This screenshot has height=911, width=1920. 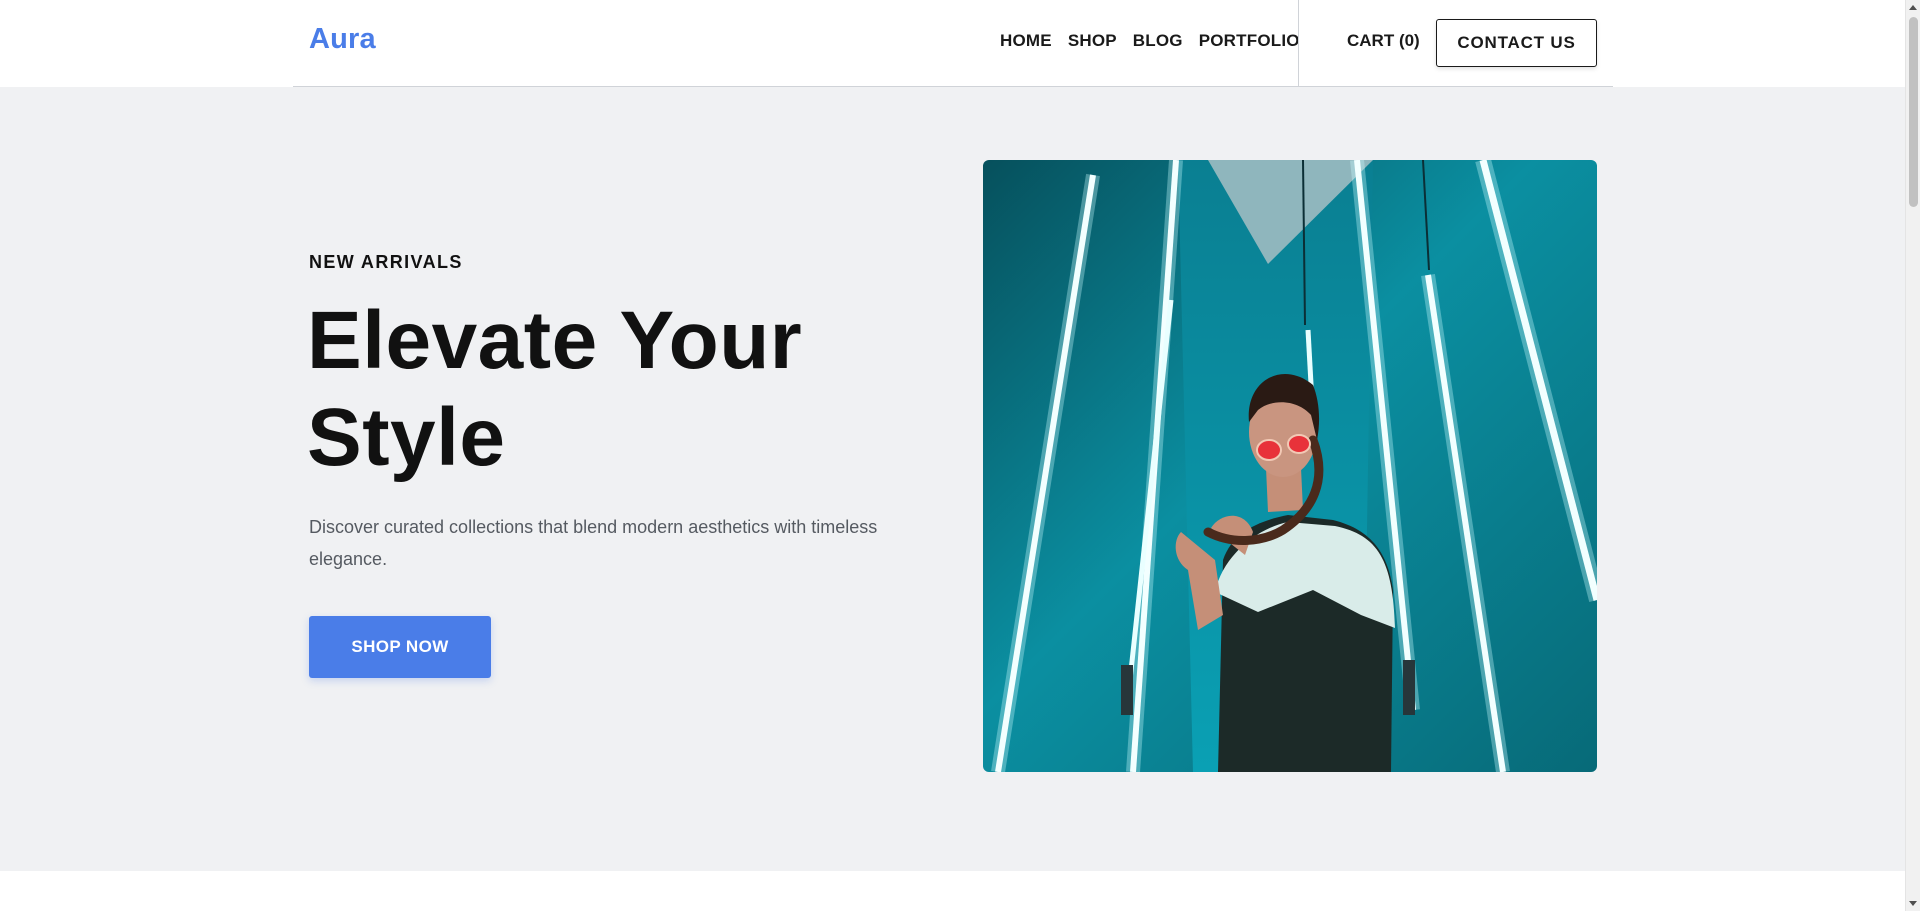 What do you see at coordinates (587, 389) in the screenshot?
I see `hero-headline: Elevate Your Style` at bounding box center [587, 389].